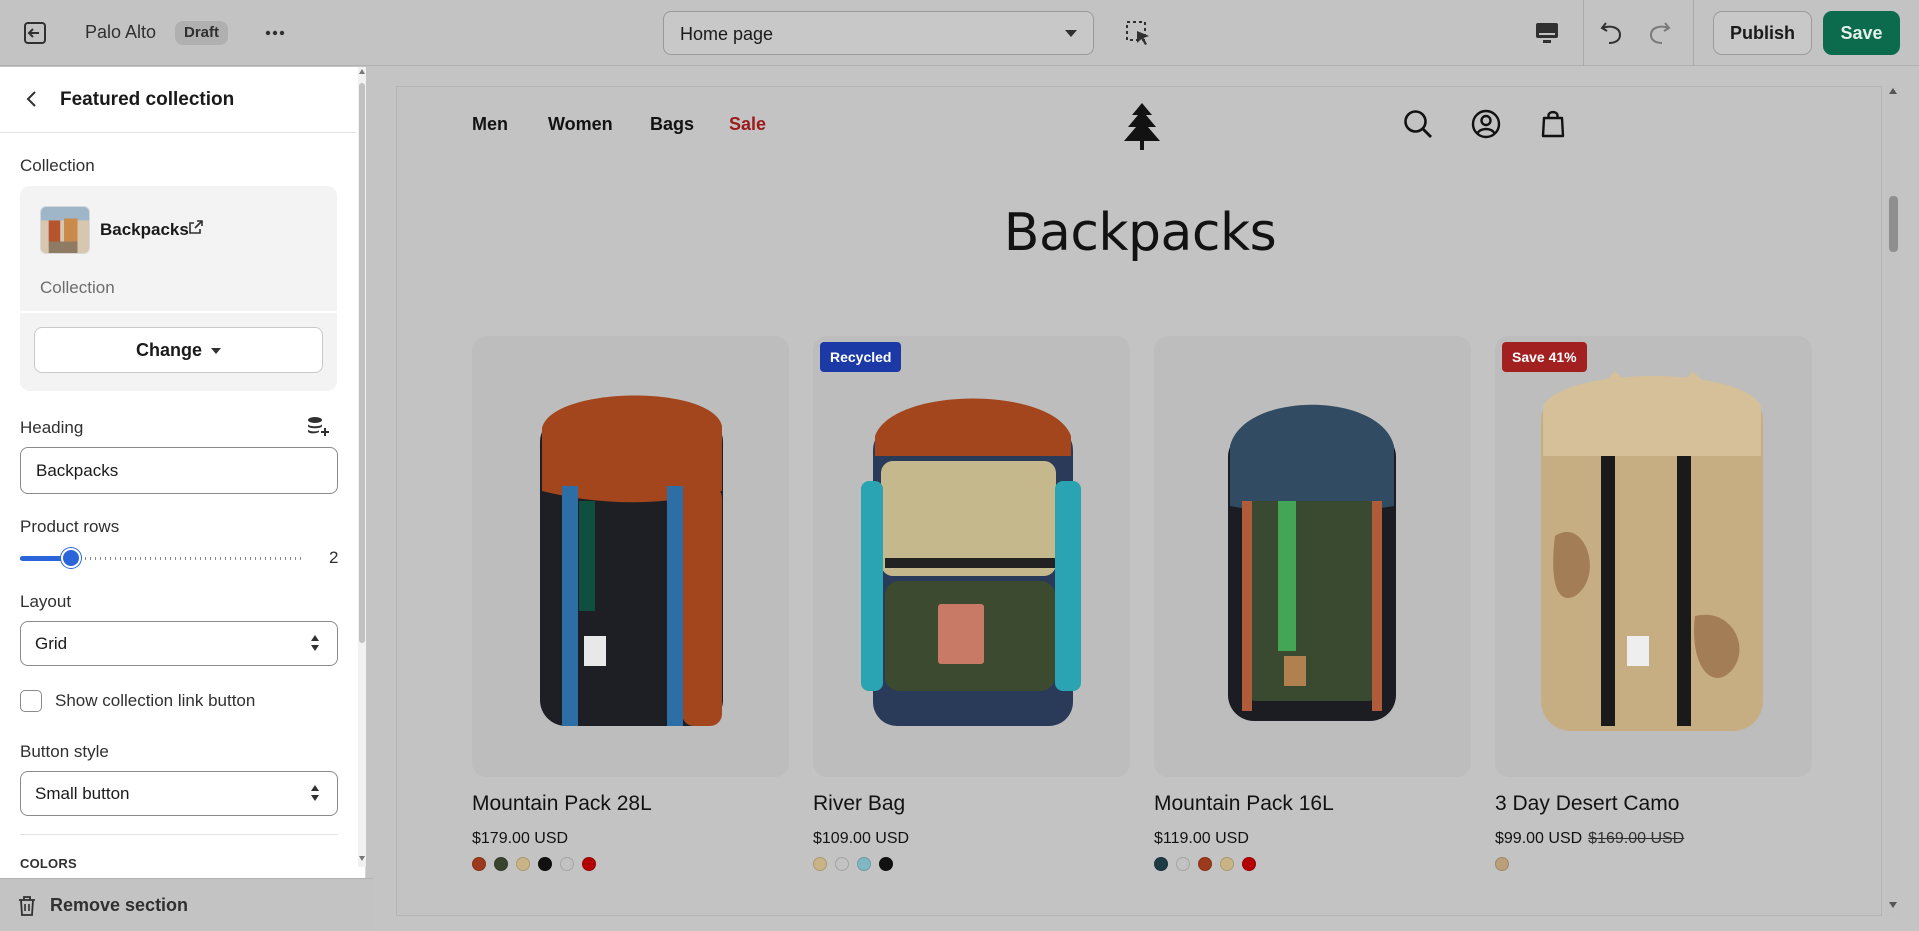 This screenshot has height=931, width=1919. I want to click on heading-label: Heading, so click(52, 427).